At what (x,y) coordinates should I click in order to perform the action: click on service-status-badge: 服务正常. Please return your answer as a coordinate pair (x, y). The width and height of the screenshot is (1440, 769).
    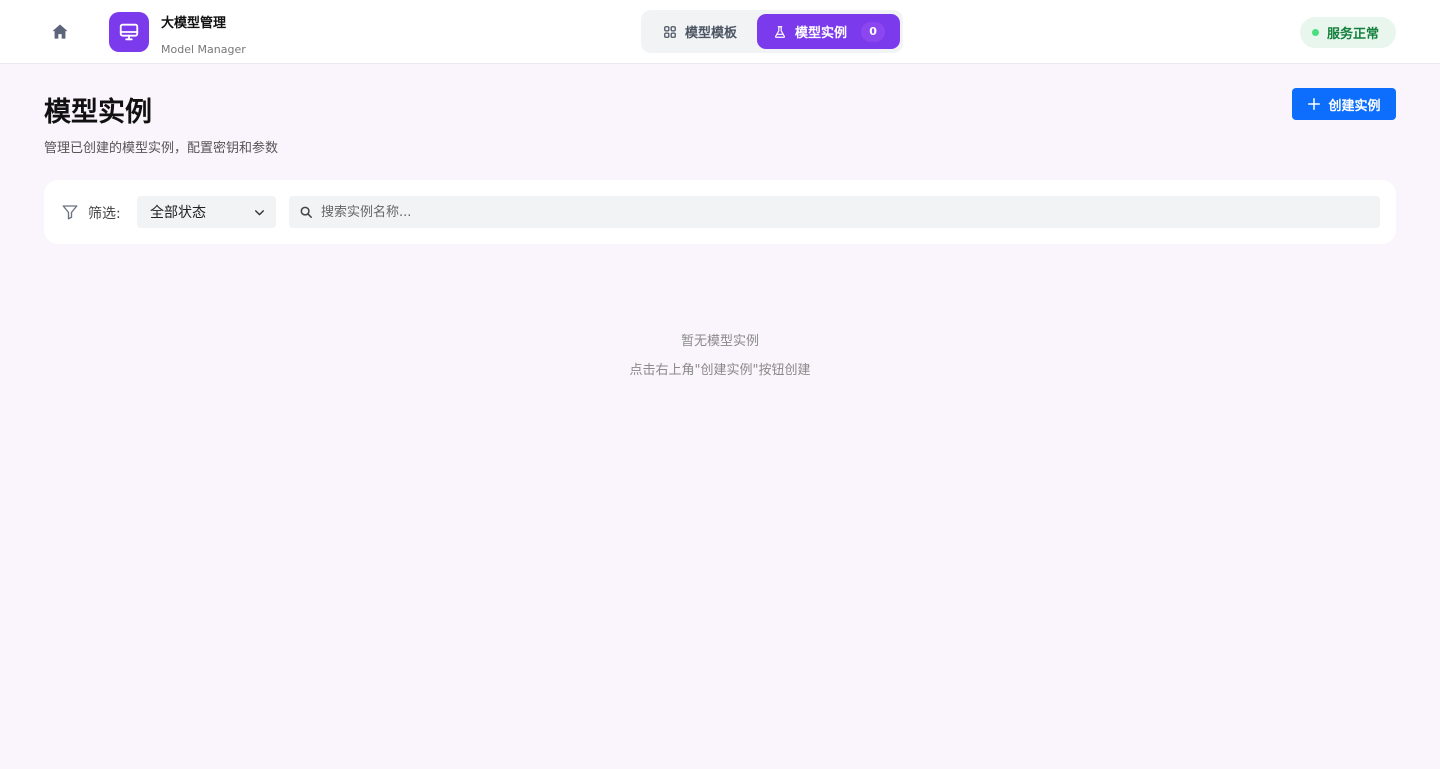
    Looking at the image, I should click on (1348, 32).